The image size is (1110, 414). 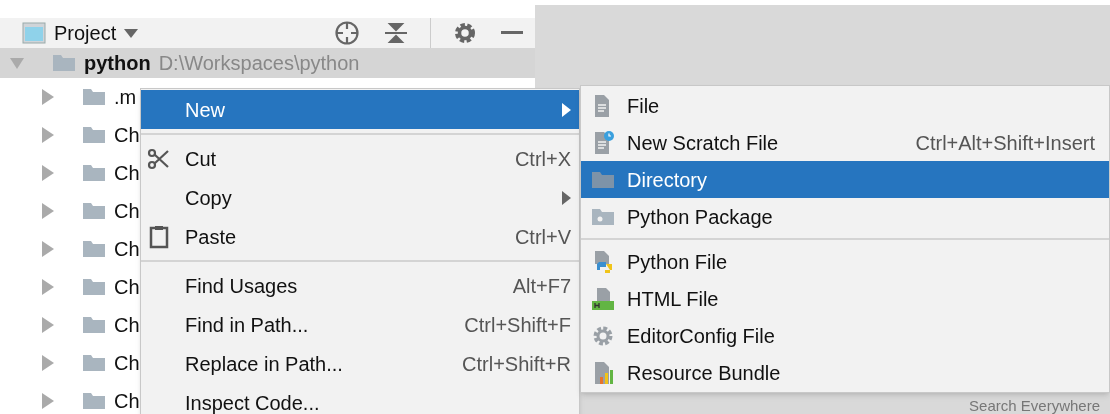 What do you see at coordinates (85, 33) in the screenshot?
I see `panel-title: Project` at bounding box center [85, 33].